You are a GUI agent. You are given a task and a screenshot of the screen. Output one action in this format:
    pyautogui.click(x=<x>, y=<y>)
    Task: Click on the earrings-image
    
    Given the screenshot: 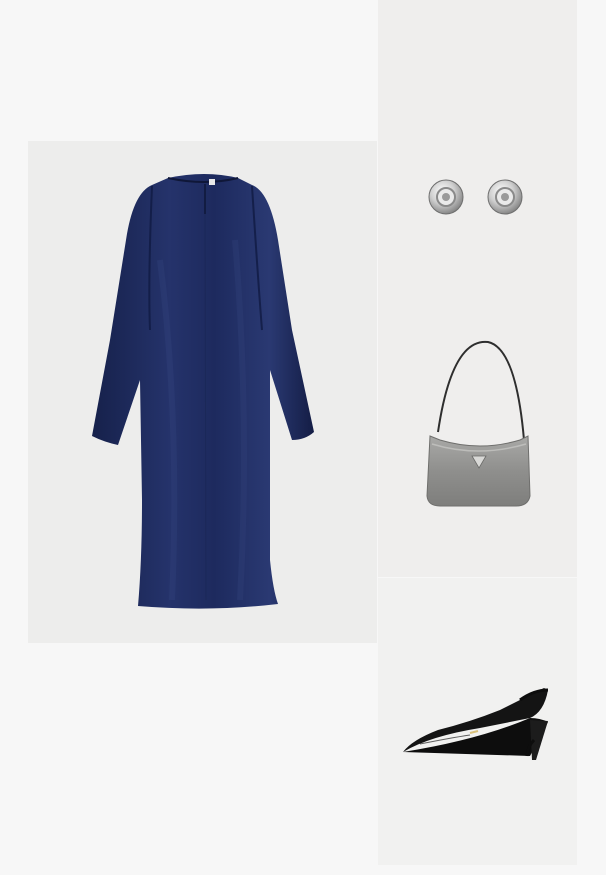 What is the action you would take?
    pyautogui.click(x=475, y=197)
    